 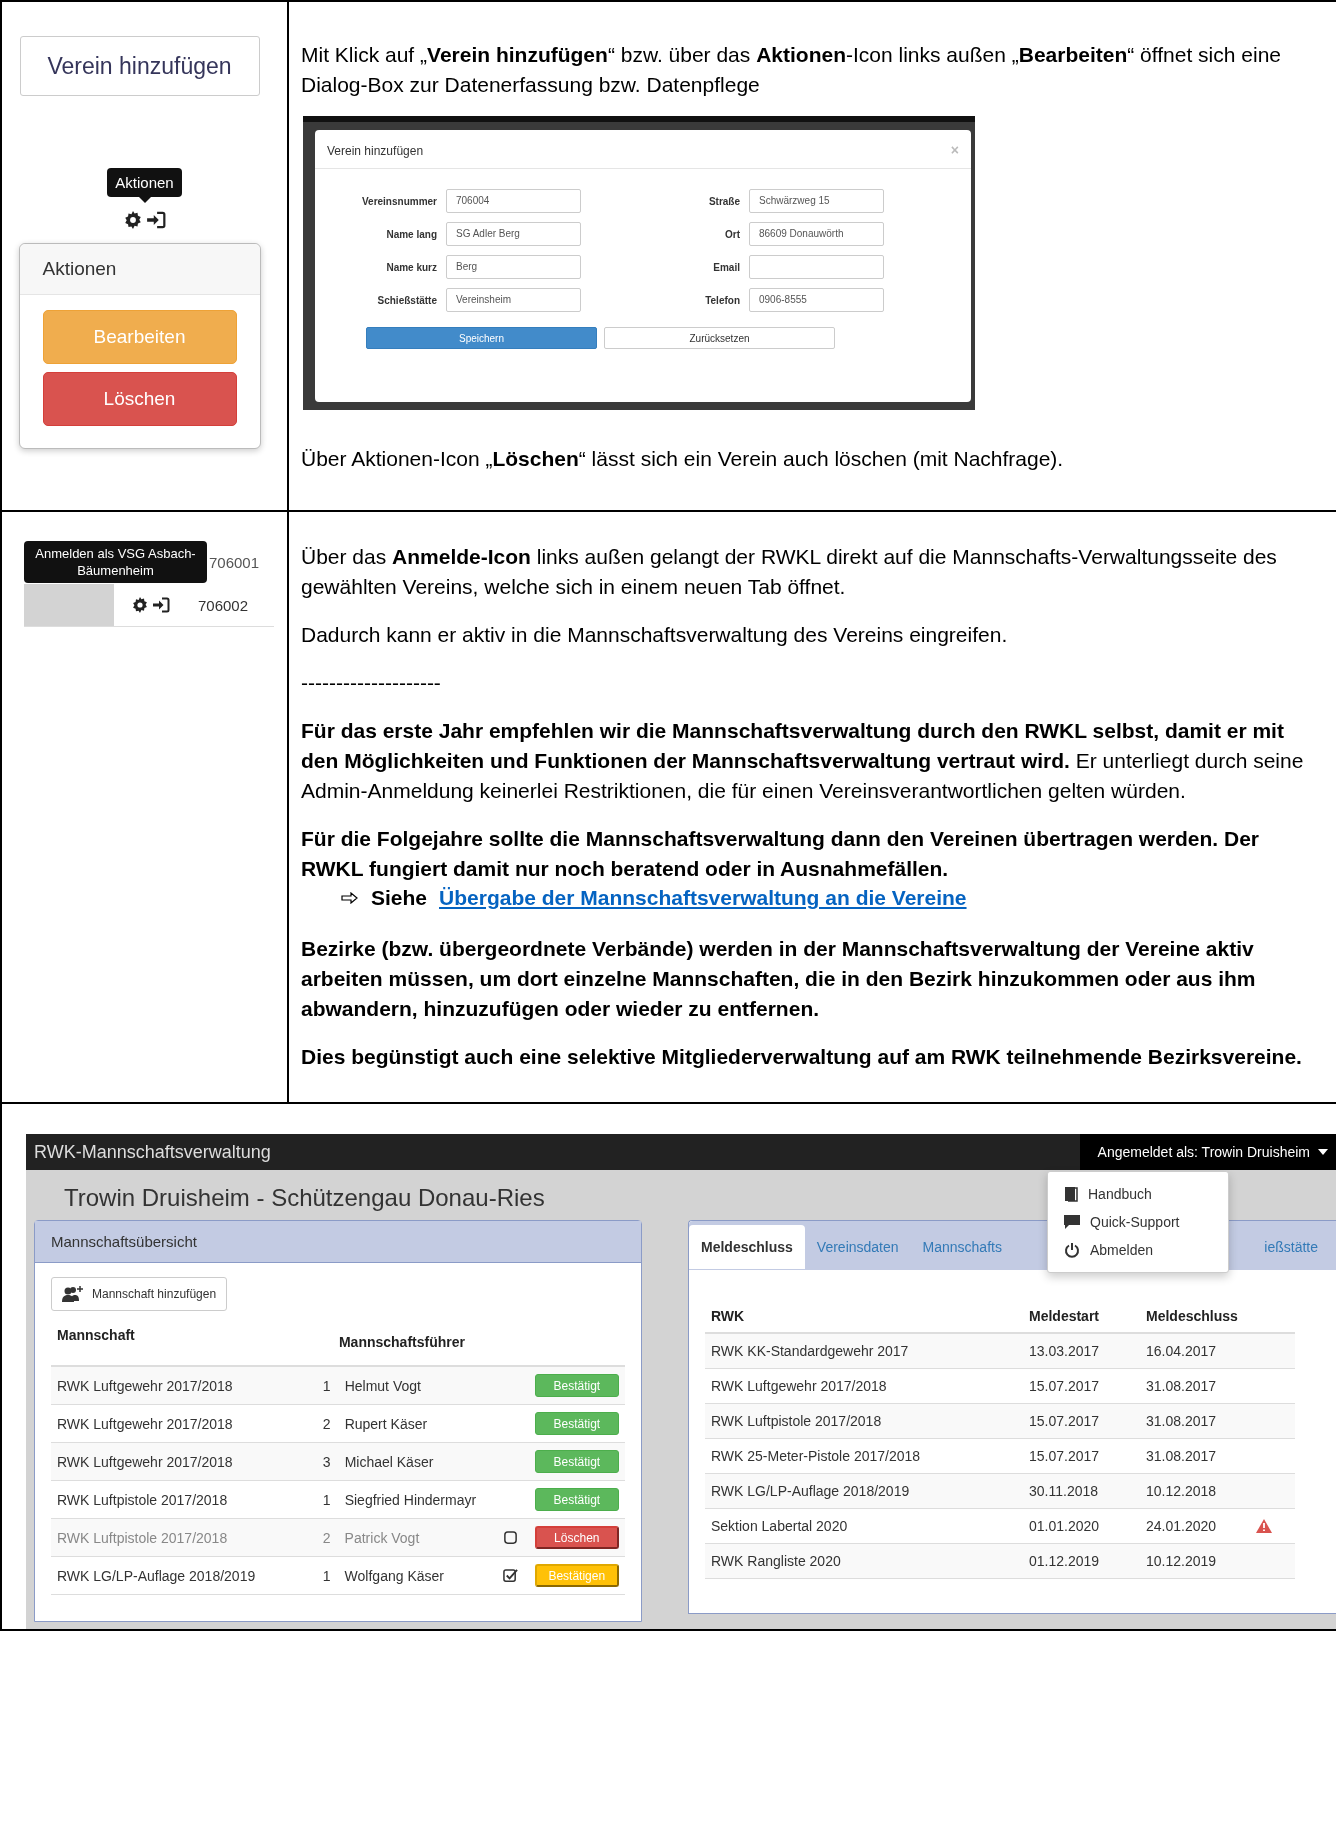 What do you see at coordinates (304, 1198) in the screenshot?
I see `page-heading: Trowin Druisheim - Schützengau Donau-Ries` at bounding box center [304, 1198].